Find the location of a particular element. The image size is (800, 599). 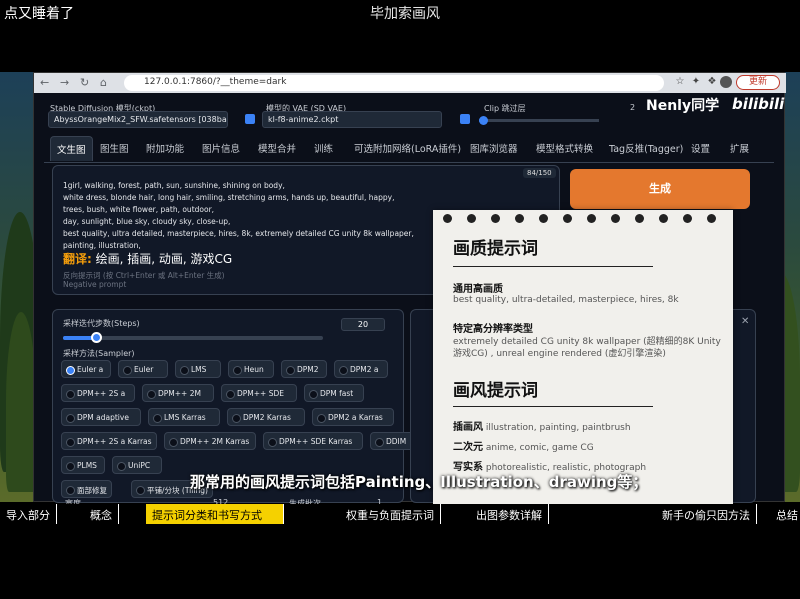

tab-extensions: 扩展 is located at coordinates (739, 148).